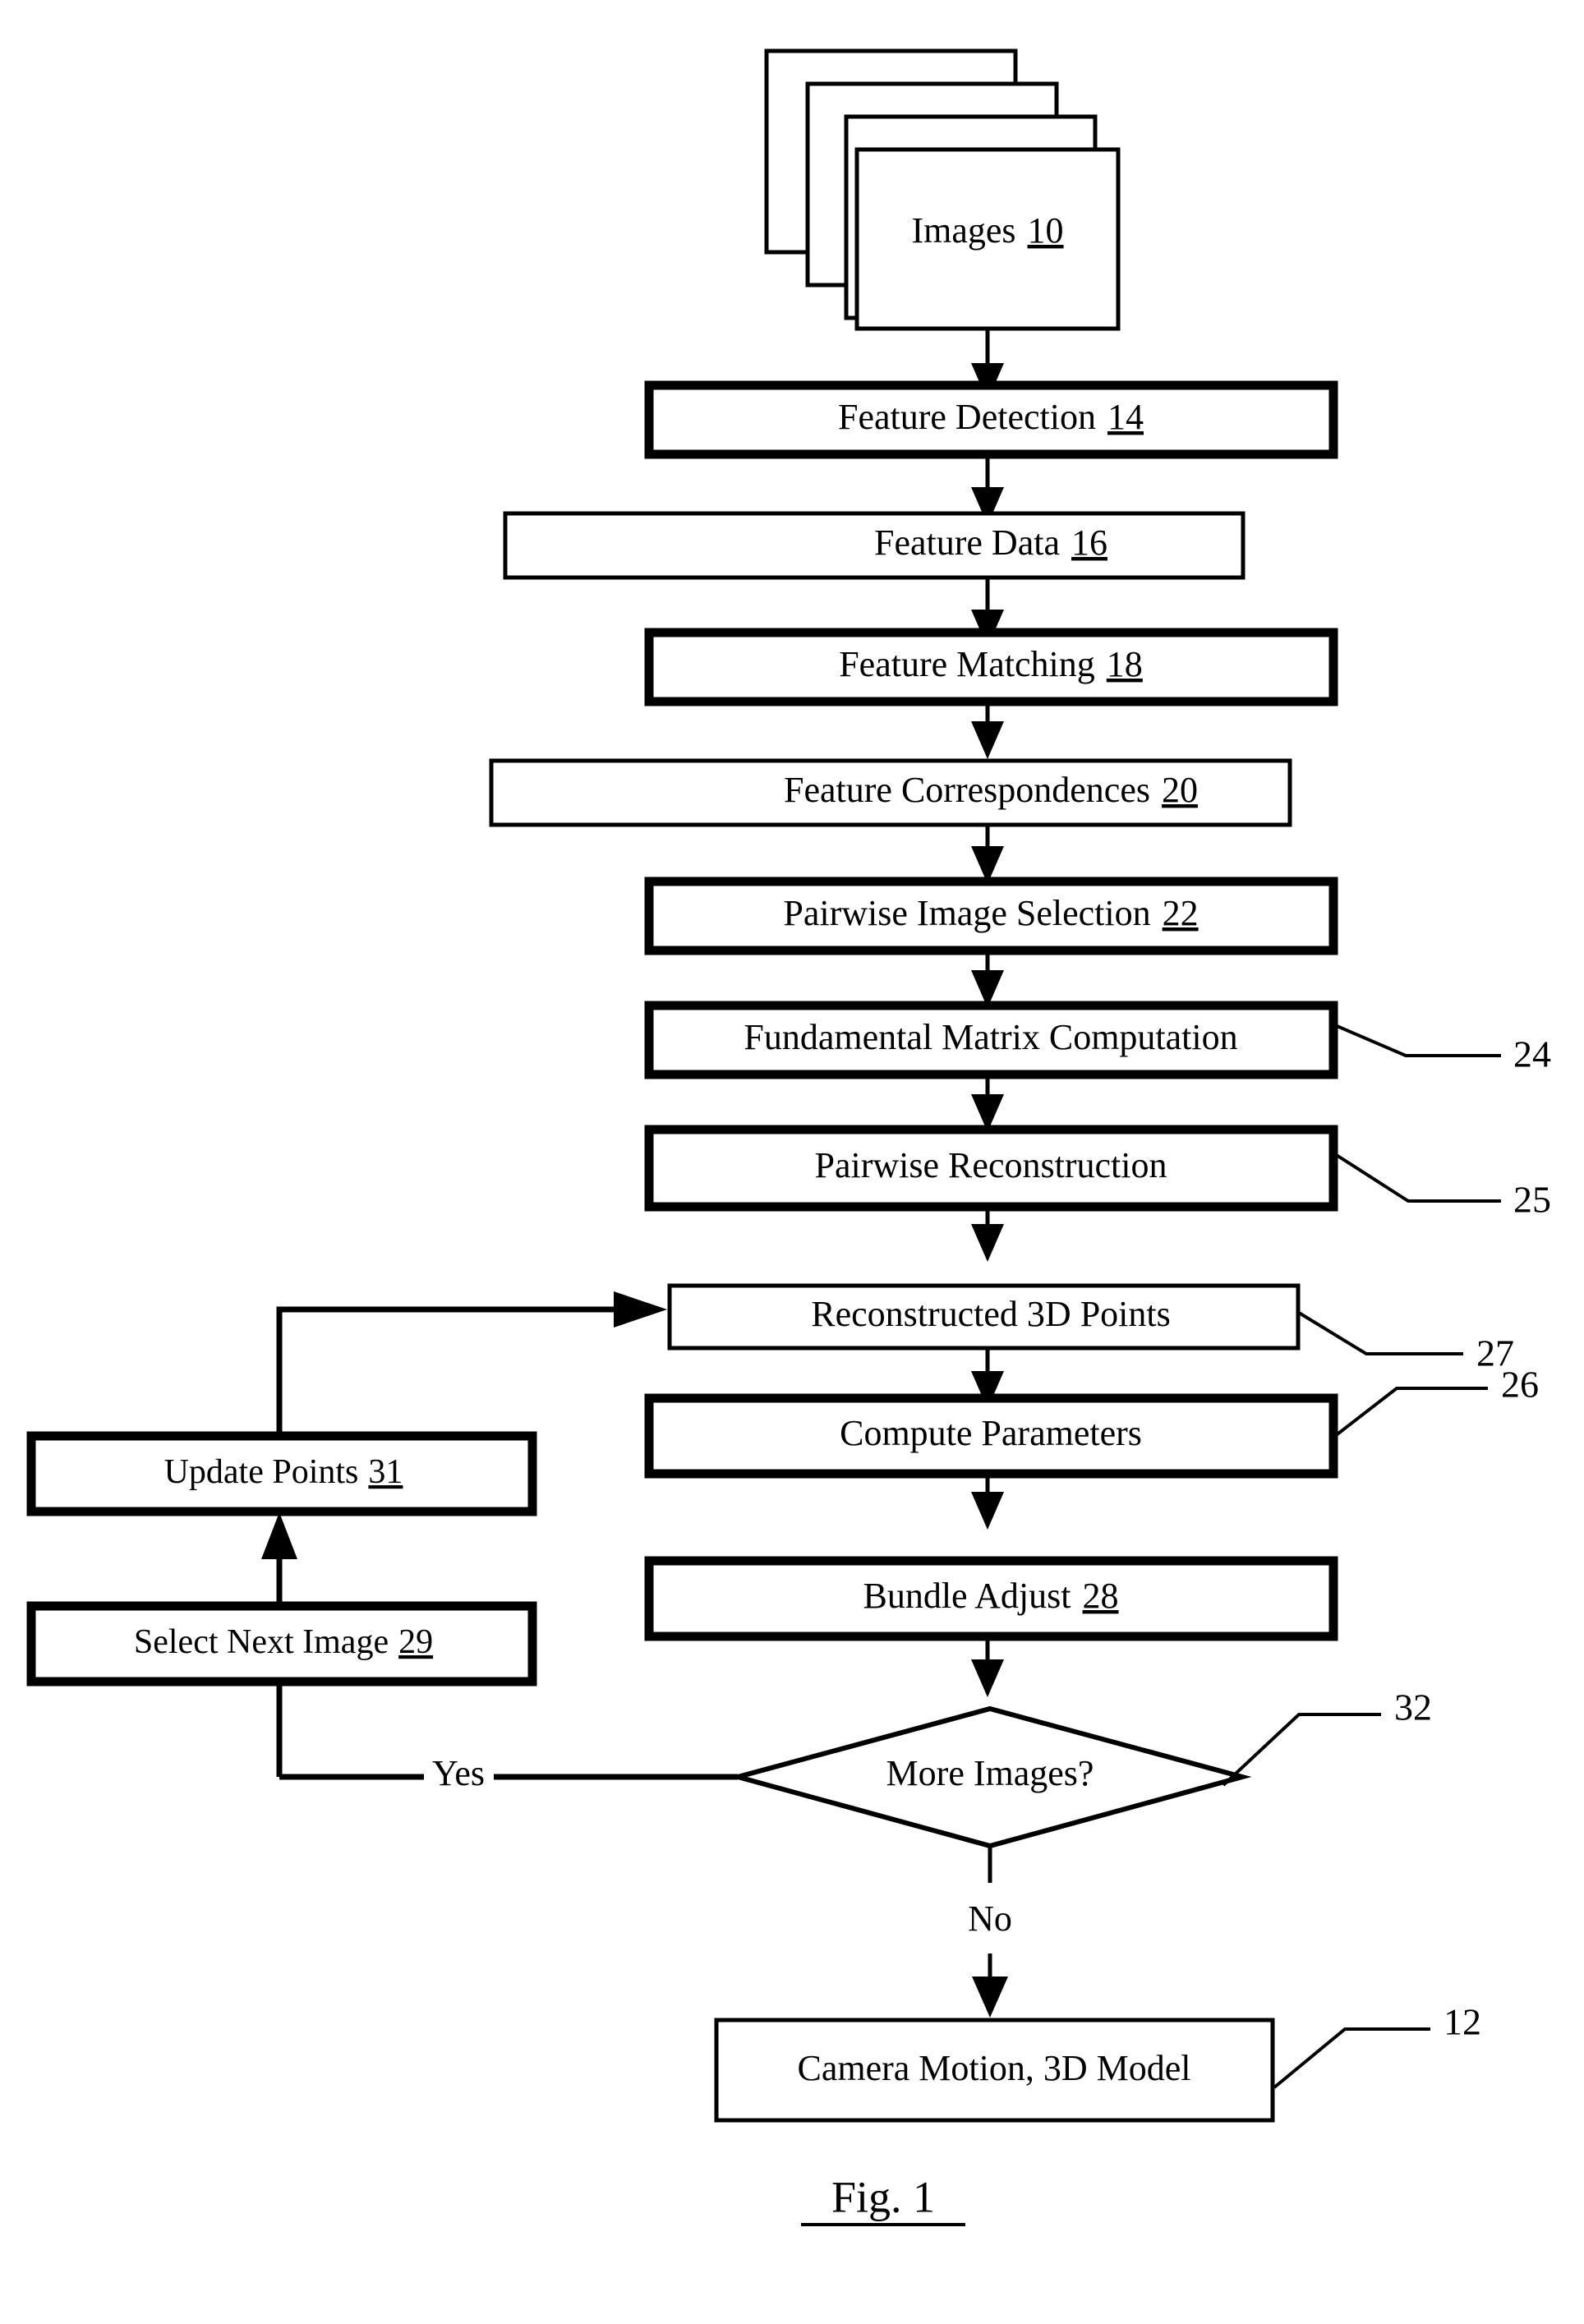  I want to click on node-compute-parameters: Compute Parameters, so click(991, 1436).